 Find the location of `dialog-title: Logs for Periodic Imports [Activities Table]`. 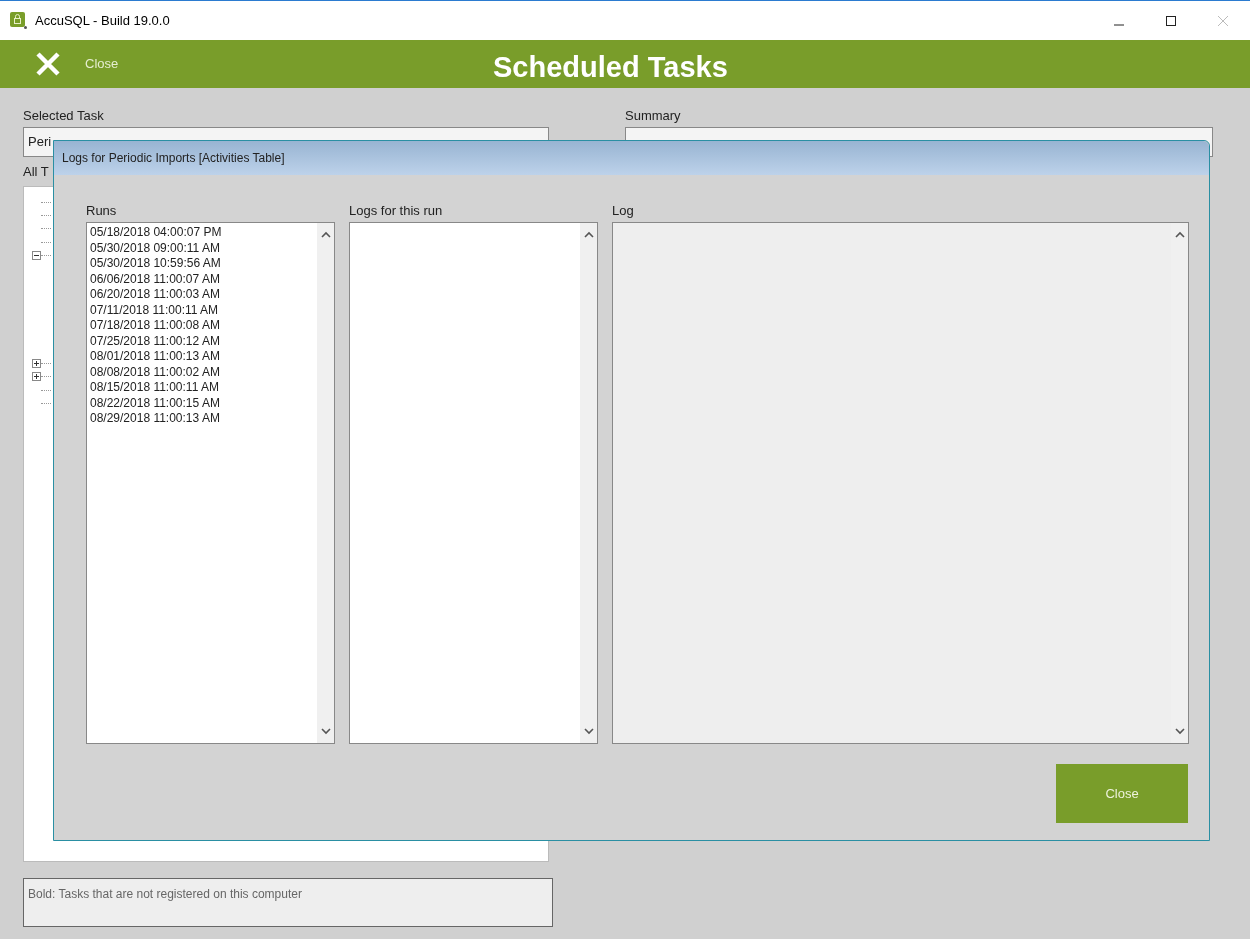

dialog-title: Logs for Periodic Imports [Activities Table] is located at coordinates (173, 158).